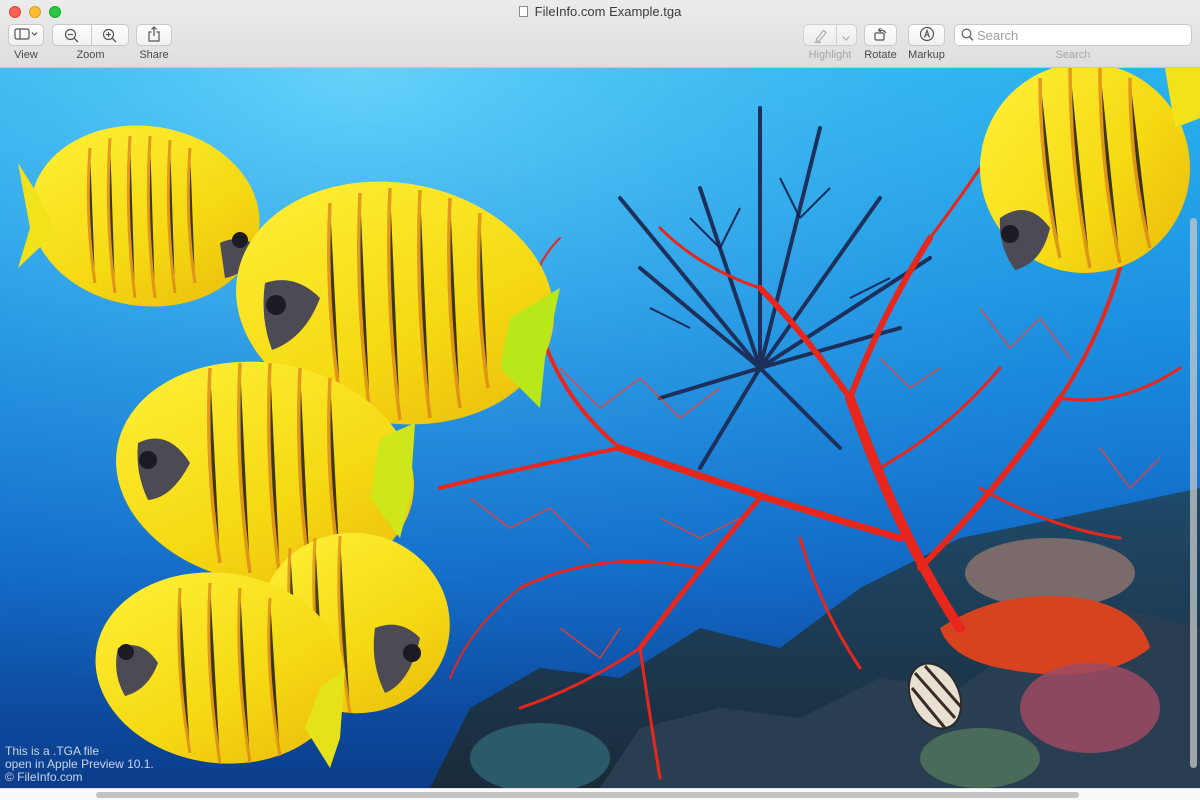 Image resolution: width=1200 pixels, height=800 pixels. I want to click on rotate-button, so click(880, 35).